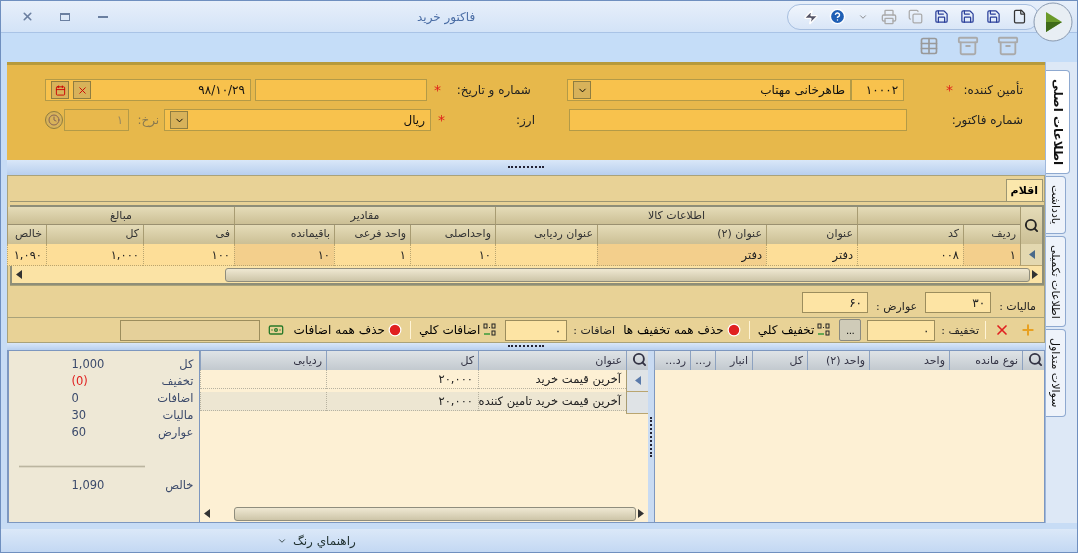  I want to click on delete-icon, so click(1002, 330).